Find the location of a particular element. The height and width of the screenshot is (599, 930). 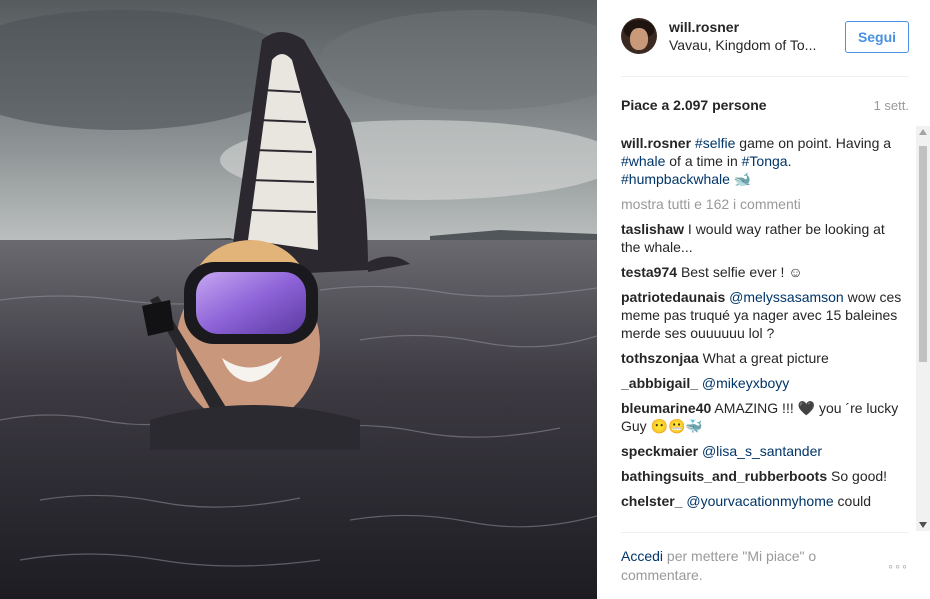

comment-username: bathingsuits_and_rubberboots is located at coordinates (724, 476).